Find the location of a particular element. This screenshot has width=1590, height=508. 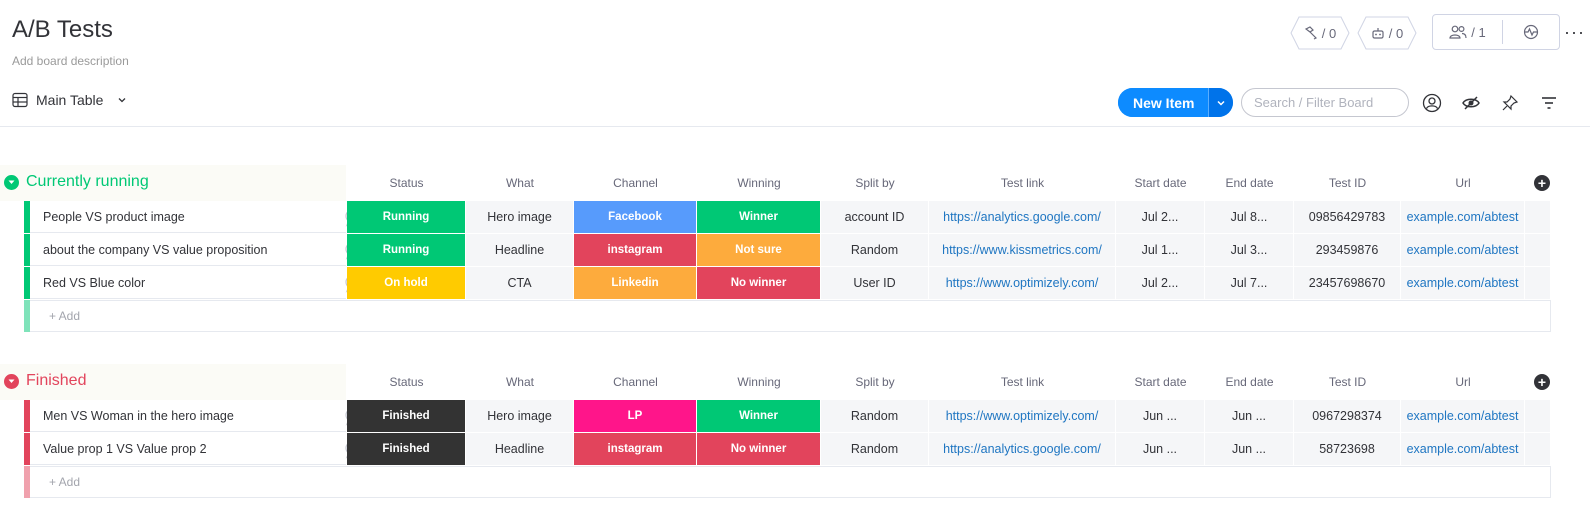

group-title: Finished is located at coordinates (56, 381).